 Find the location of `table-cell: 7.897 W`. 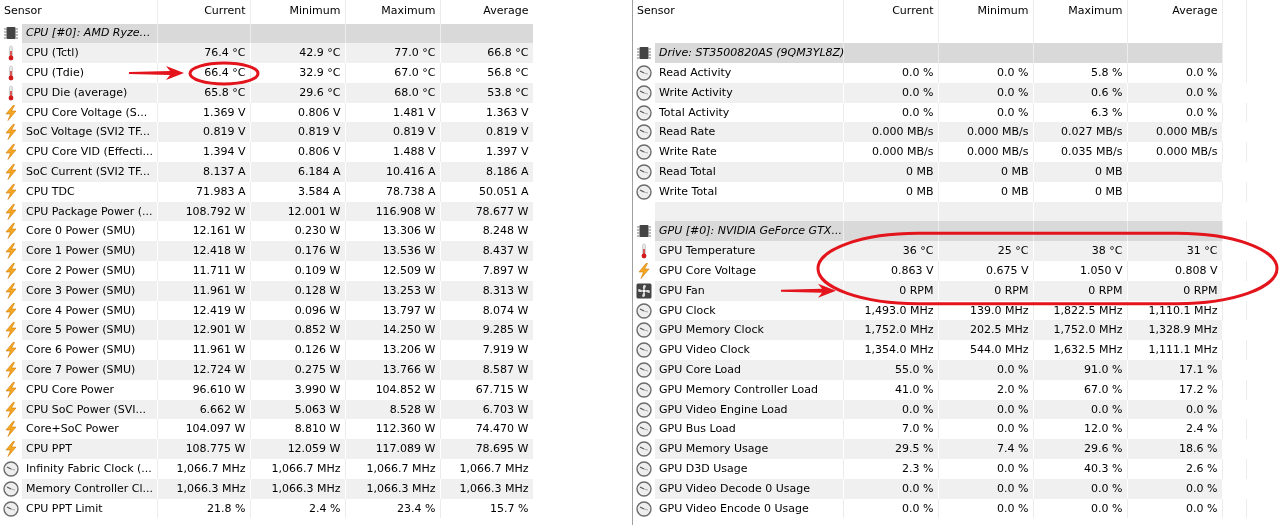

table-cell: 7.897 W is located at coordinates (486, 271).